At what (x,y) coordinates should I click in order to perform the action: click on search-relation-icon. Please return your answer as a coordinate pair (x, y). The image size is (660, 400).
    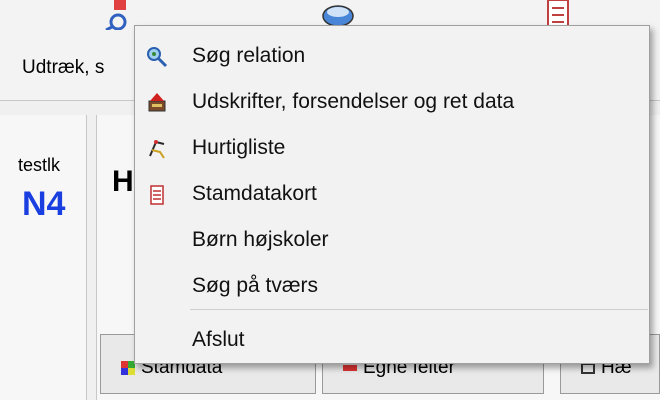
    Looking at the image, I should click on (157, 57).